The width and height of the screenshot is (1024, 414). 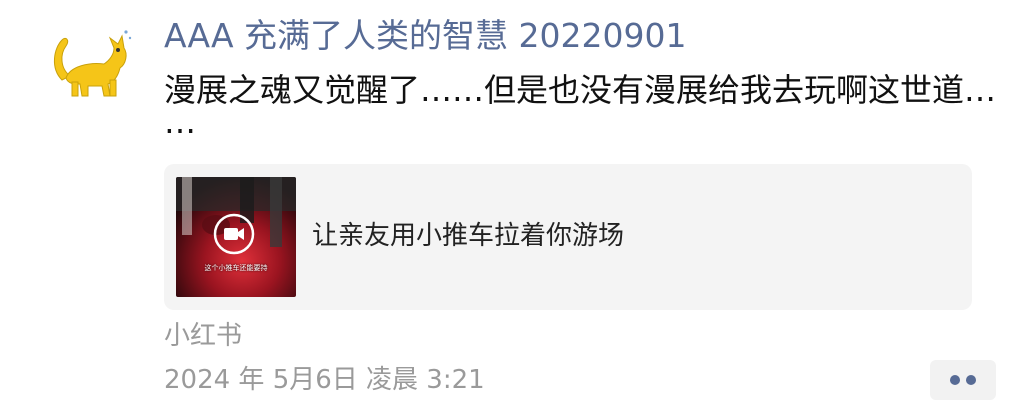 I want to click on post-source: 小红书, so click(x=203, y=336).